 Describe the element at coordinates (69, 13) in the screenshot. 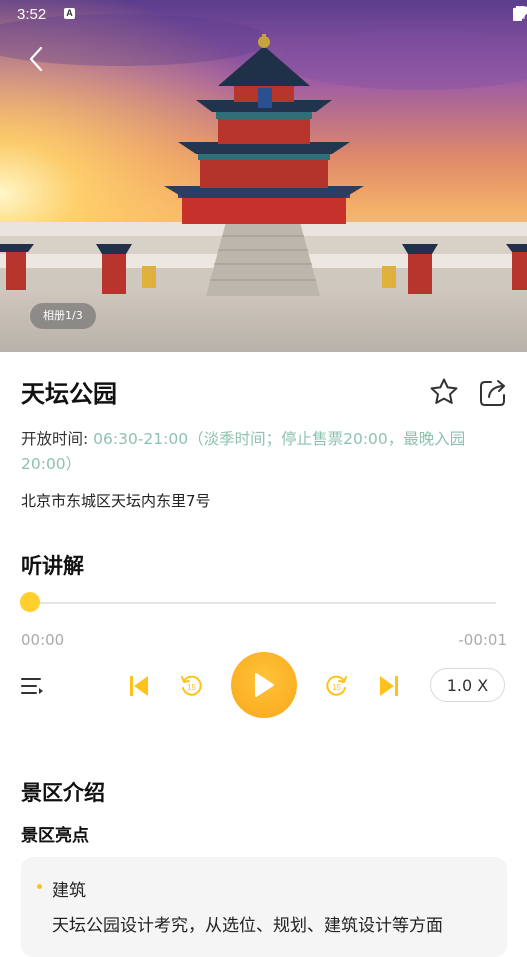

I see `notification-icon: A` at that location.